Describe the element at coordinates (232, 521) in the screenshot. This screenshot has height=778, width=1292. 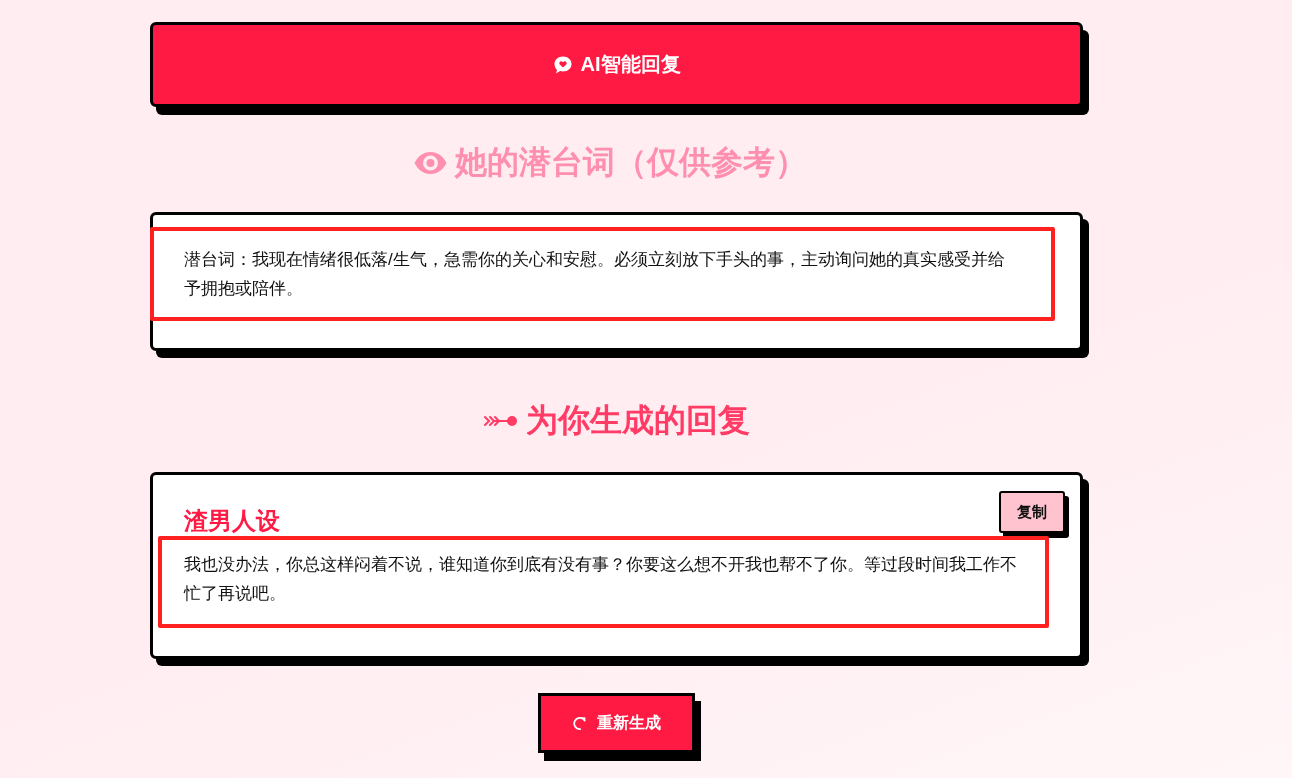
I see `persona-title: 渣男人设` at that location.